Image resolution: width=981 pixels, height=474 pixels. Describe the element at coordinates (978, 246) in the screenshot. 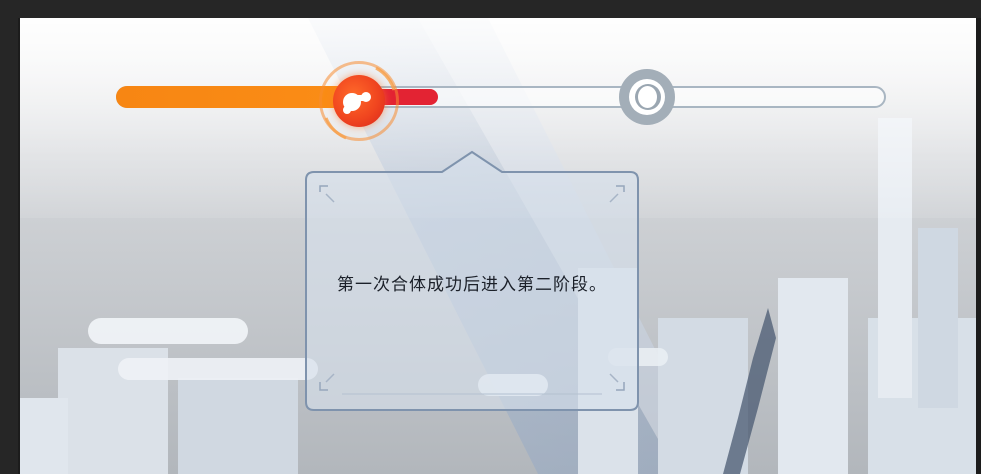

I see `frame-right-edge` at that location.